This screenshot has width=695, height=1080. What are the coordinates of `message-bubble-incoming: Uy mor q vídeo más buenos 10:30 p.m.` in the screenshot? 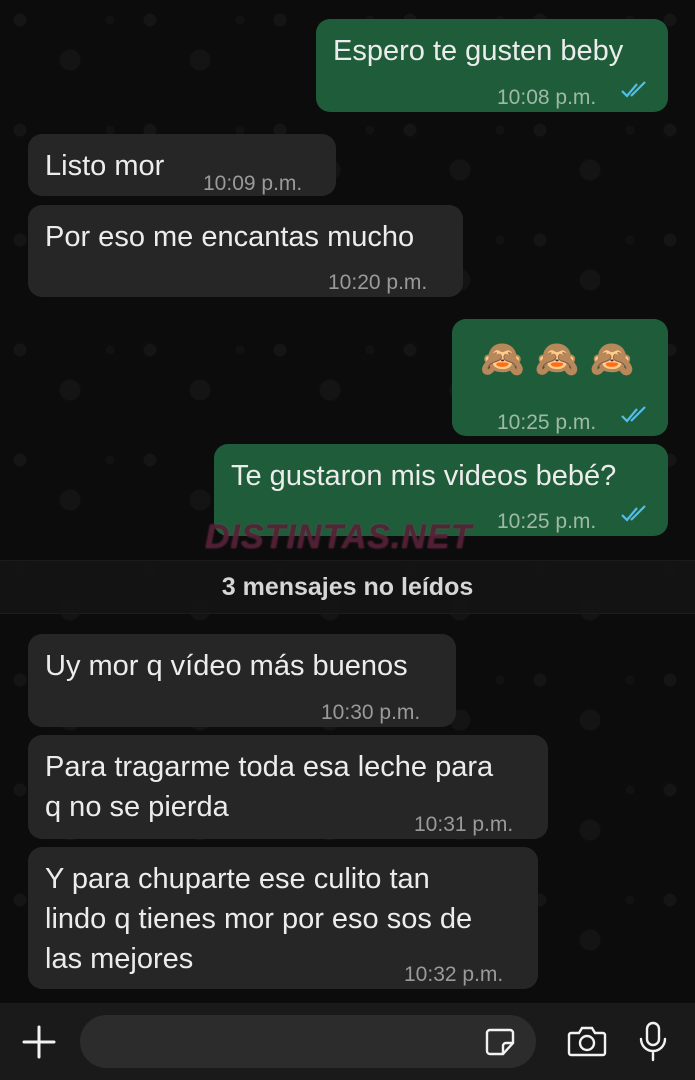 It's located at (242, 680).